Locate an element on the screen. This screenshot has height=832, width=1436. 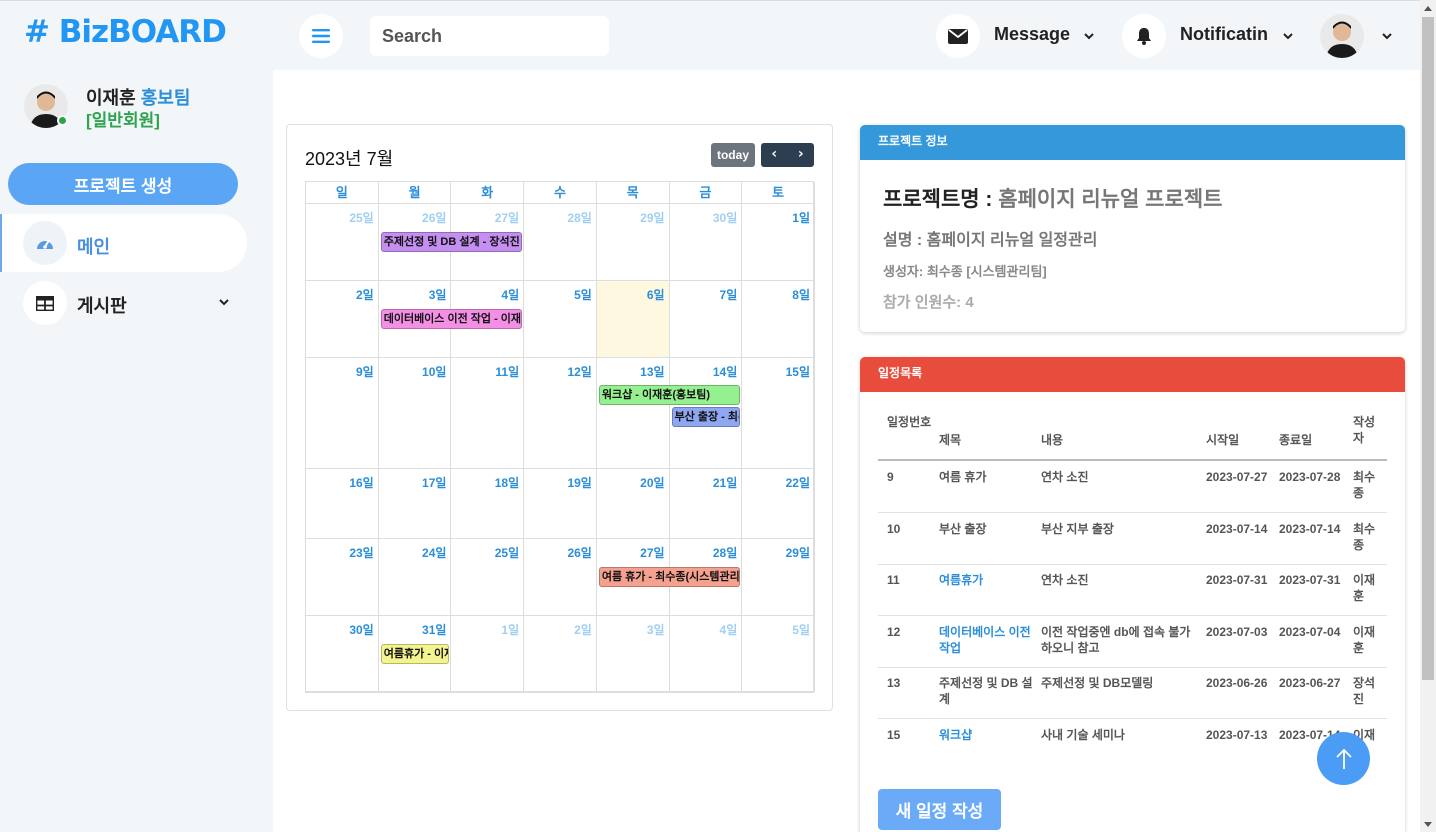
day-number: 5일 is located at coordinates (801, 630).